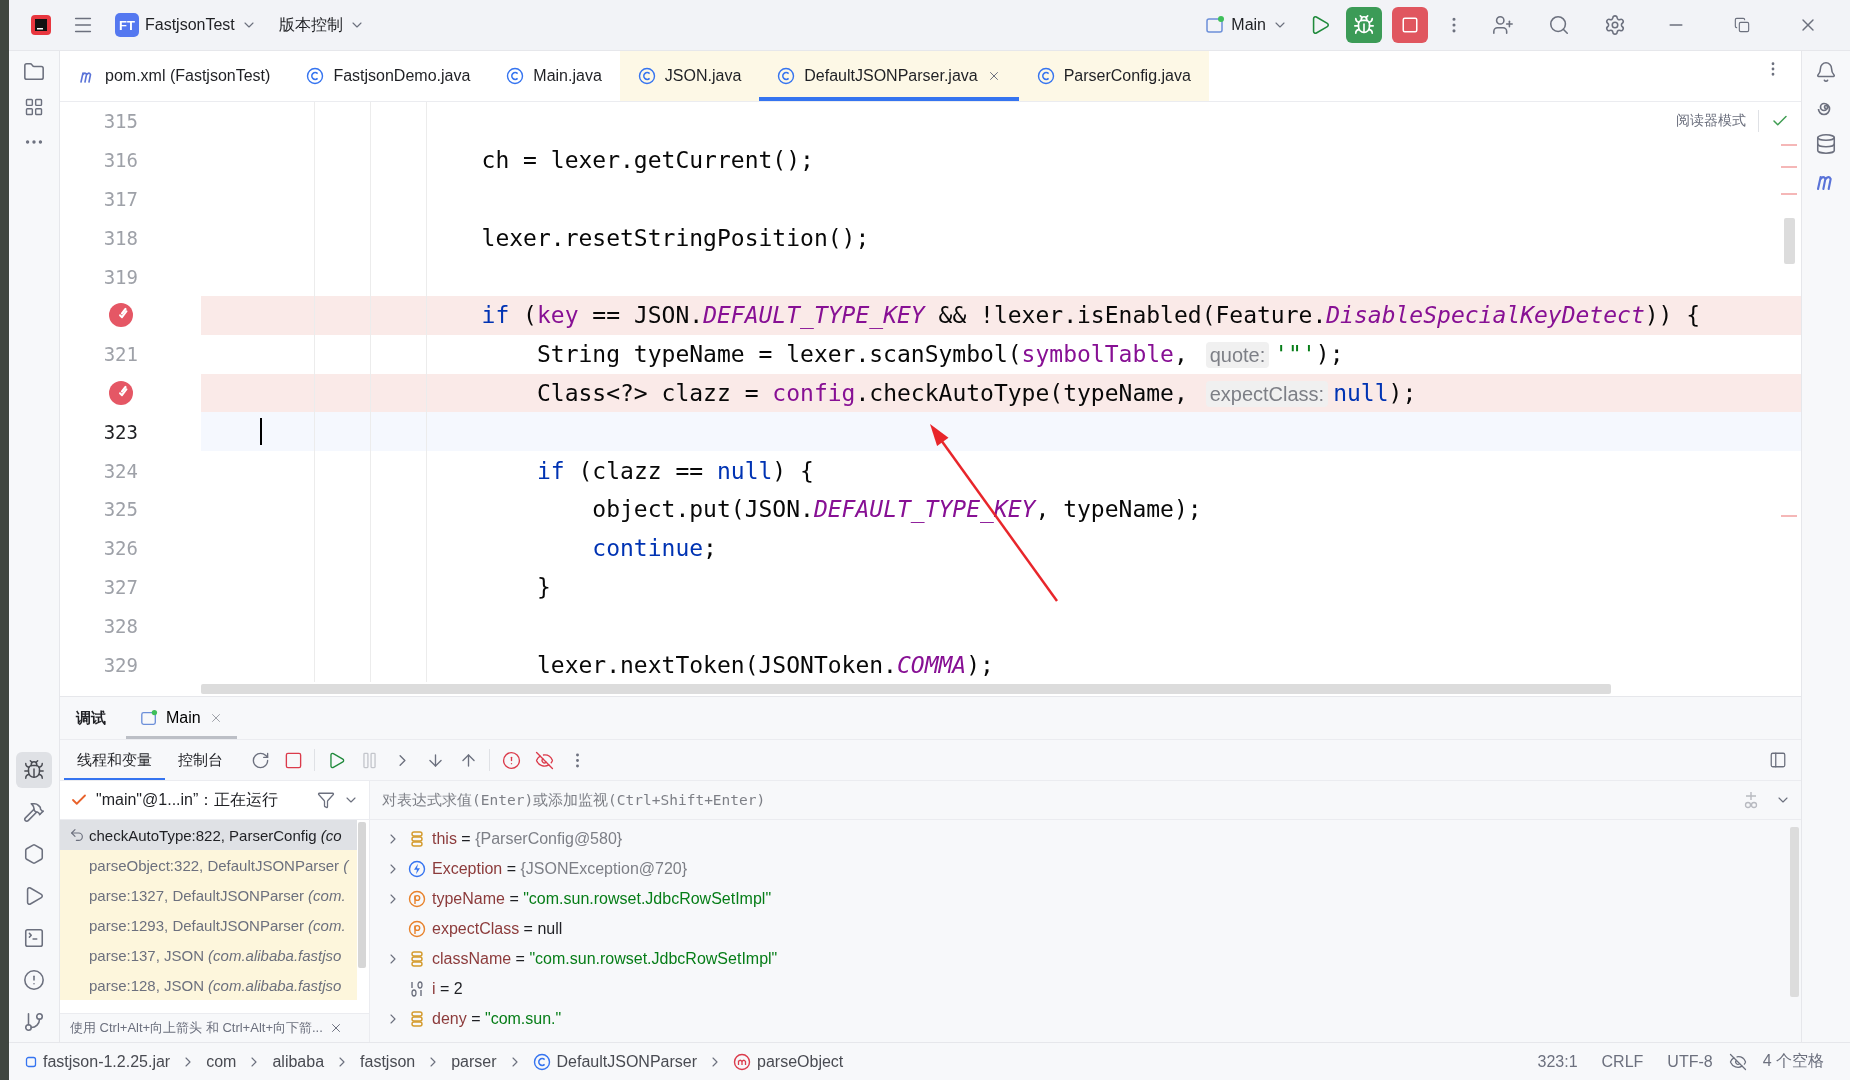 The height and width of the screenshot is (1080, 1850). What do you see at coordinates (208, 985) in the screenshot?
I see `stack-frame: parse:128, JSON (com.alibaba.fastjso` at bounding box center [208, 985].